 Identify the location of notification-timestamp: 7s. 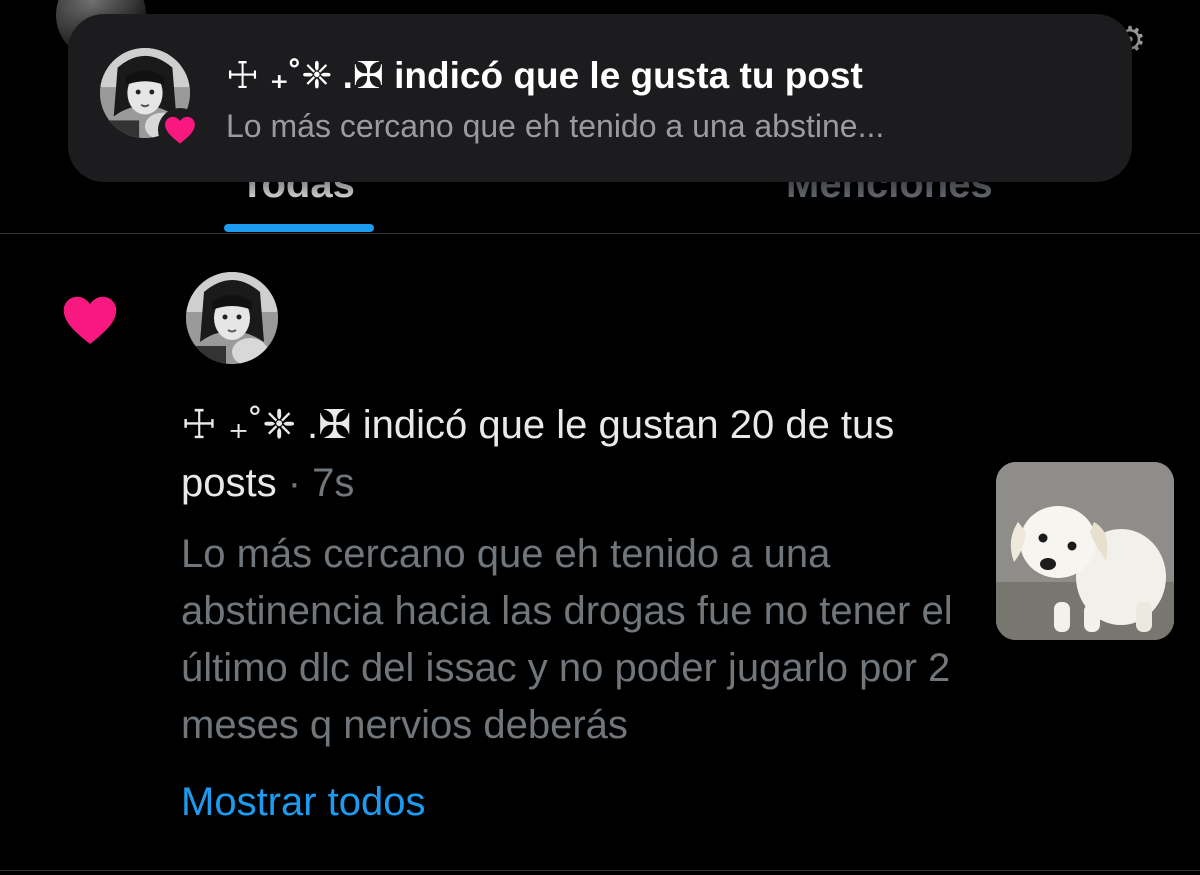
(333, 483).